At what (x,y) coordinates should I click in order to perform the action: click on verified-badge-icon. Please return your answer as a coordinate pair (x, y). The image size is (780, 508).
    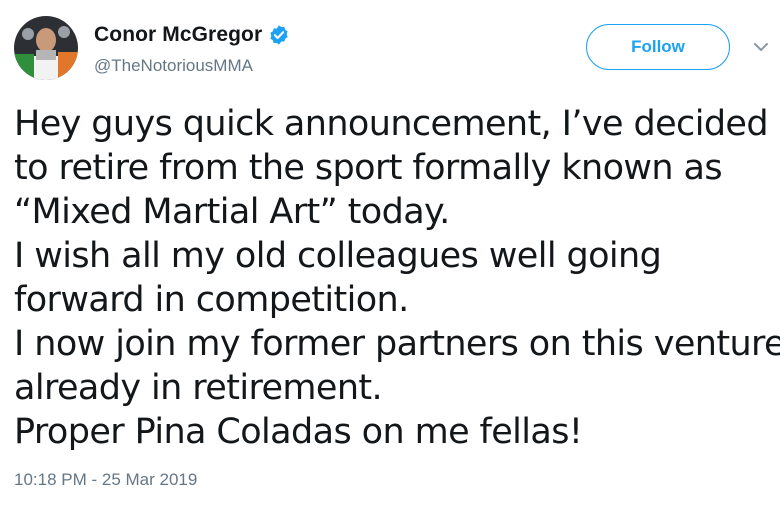
    Looking at the image, I should click on (279, 35).